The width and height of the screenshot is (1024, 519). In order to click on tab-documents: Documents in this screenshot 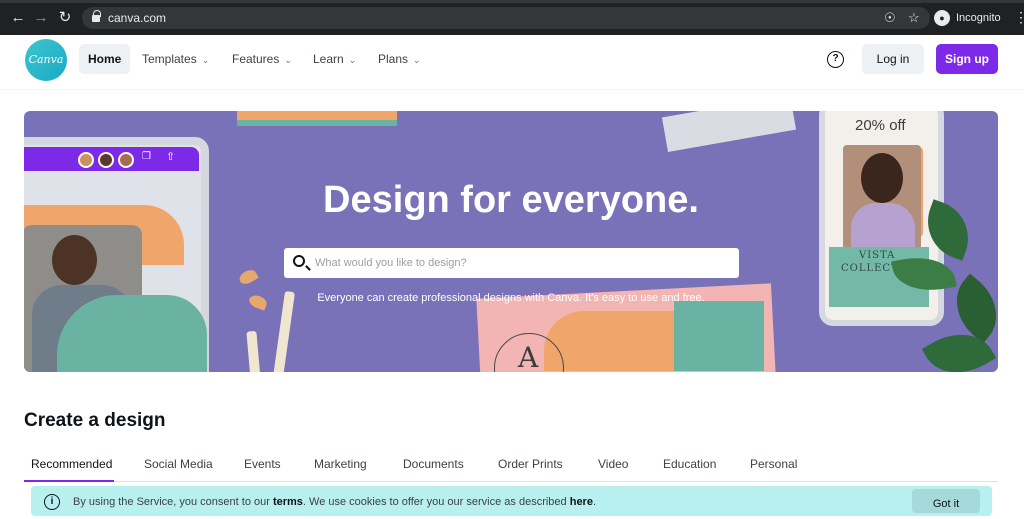, I will do `click(433, 469)`.